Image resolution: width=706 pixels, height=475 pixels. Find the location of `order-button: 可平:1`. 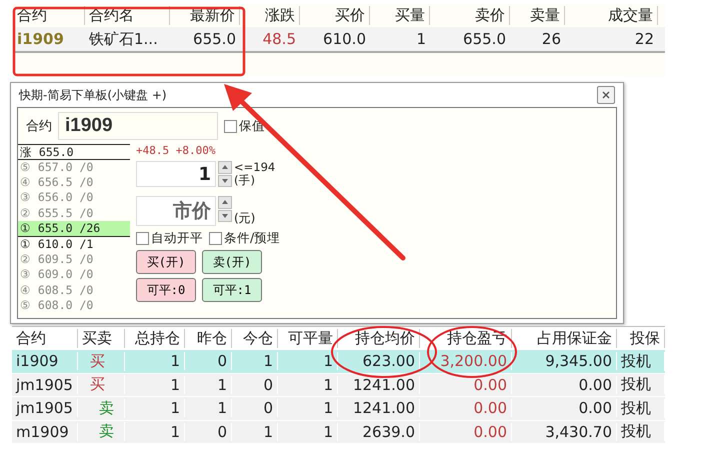

order-button: 可平:1 is located at coordinates (232, 290).